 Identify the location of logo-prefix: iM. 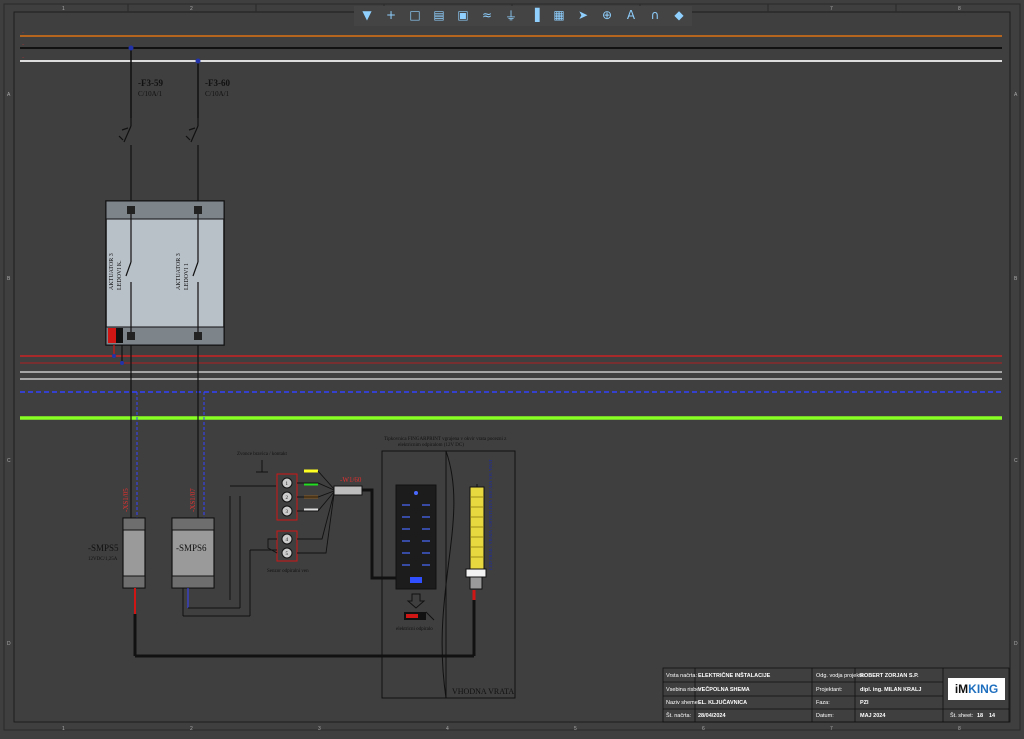
(961, 689).